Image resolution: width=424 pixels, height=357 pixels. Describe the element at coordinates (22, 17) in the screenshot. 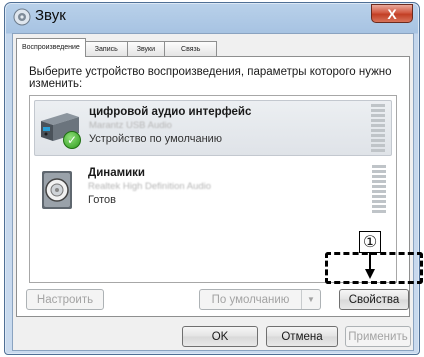

I see `speaker-title-icon` at that location.